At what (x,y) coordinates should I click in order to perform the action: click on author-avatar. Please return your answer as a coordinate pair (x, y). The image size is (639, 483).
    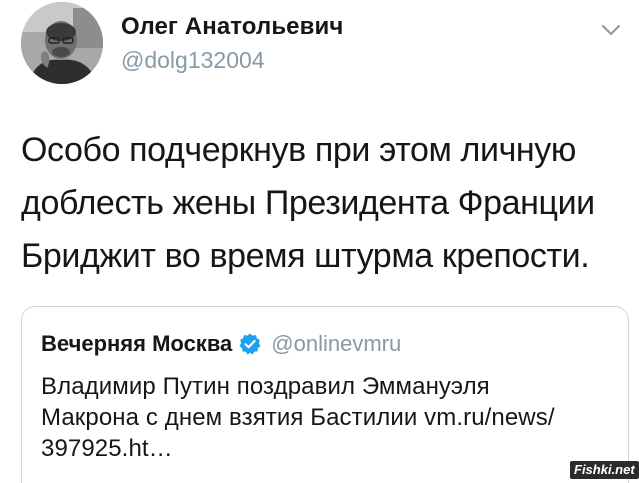
    Looking at the image, I should click on (62, 43).